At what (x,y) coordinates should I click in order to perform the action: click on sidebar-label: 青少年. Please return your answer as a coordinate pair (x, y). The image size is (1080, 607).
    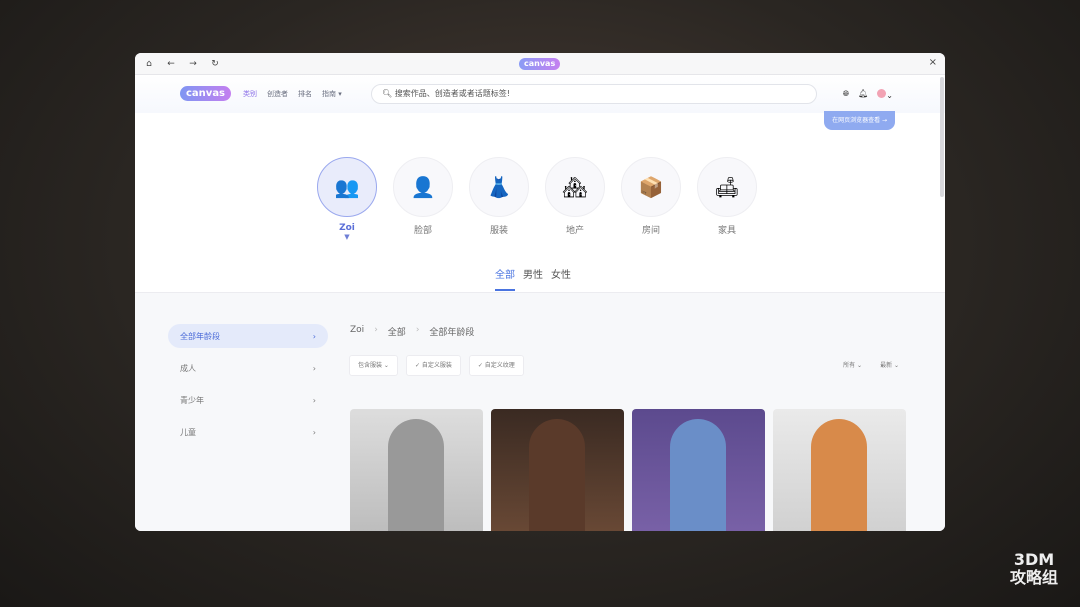
    Looking at the image, I should click on (192, 400).